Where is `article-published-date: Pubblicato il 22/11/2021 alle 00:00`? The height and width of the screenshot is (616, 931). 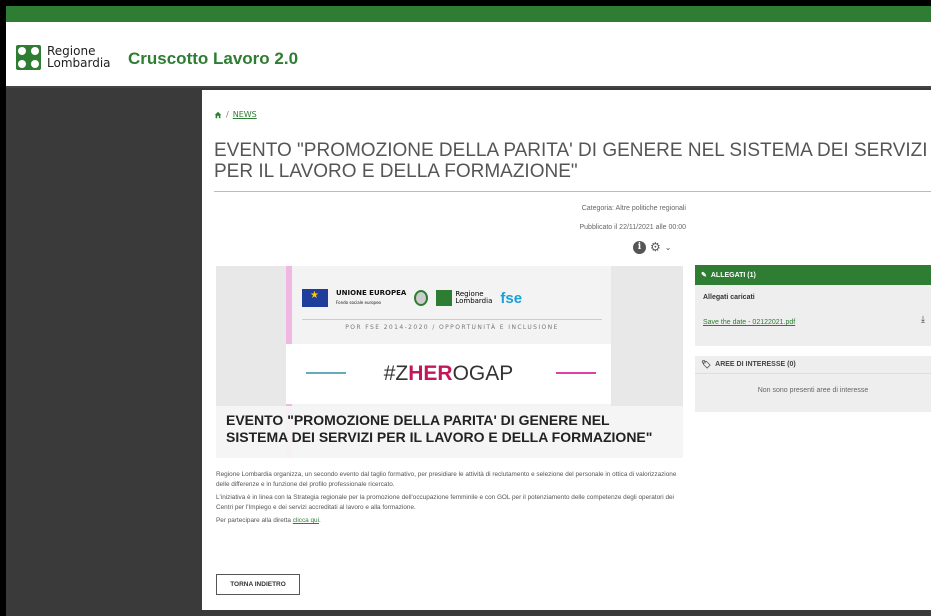
article-published-date: Pubblicato il 22/11/2021 alle 00:00 is located at coordinates (632, 227).